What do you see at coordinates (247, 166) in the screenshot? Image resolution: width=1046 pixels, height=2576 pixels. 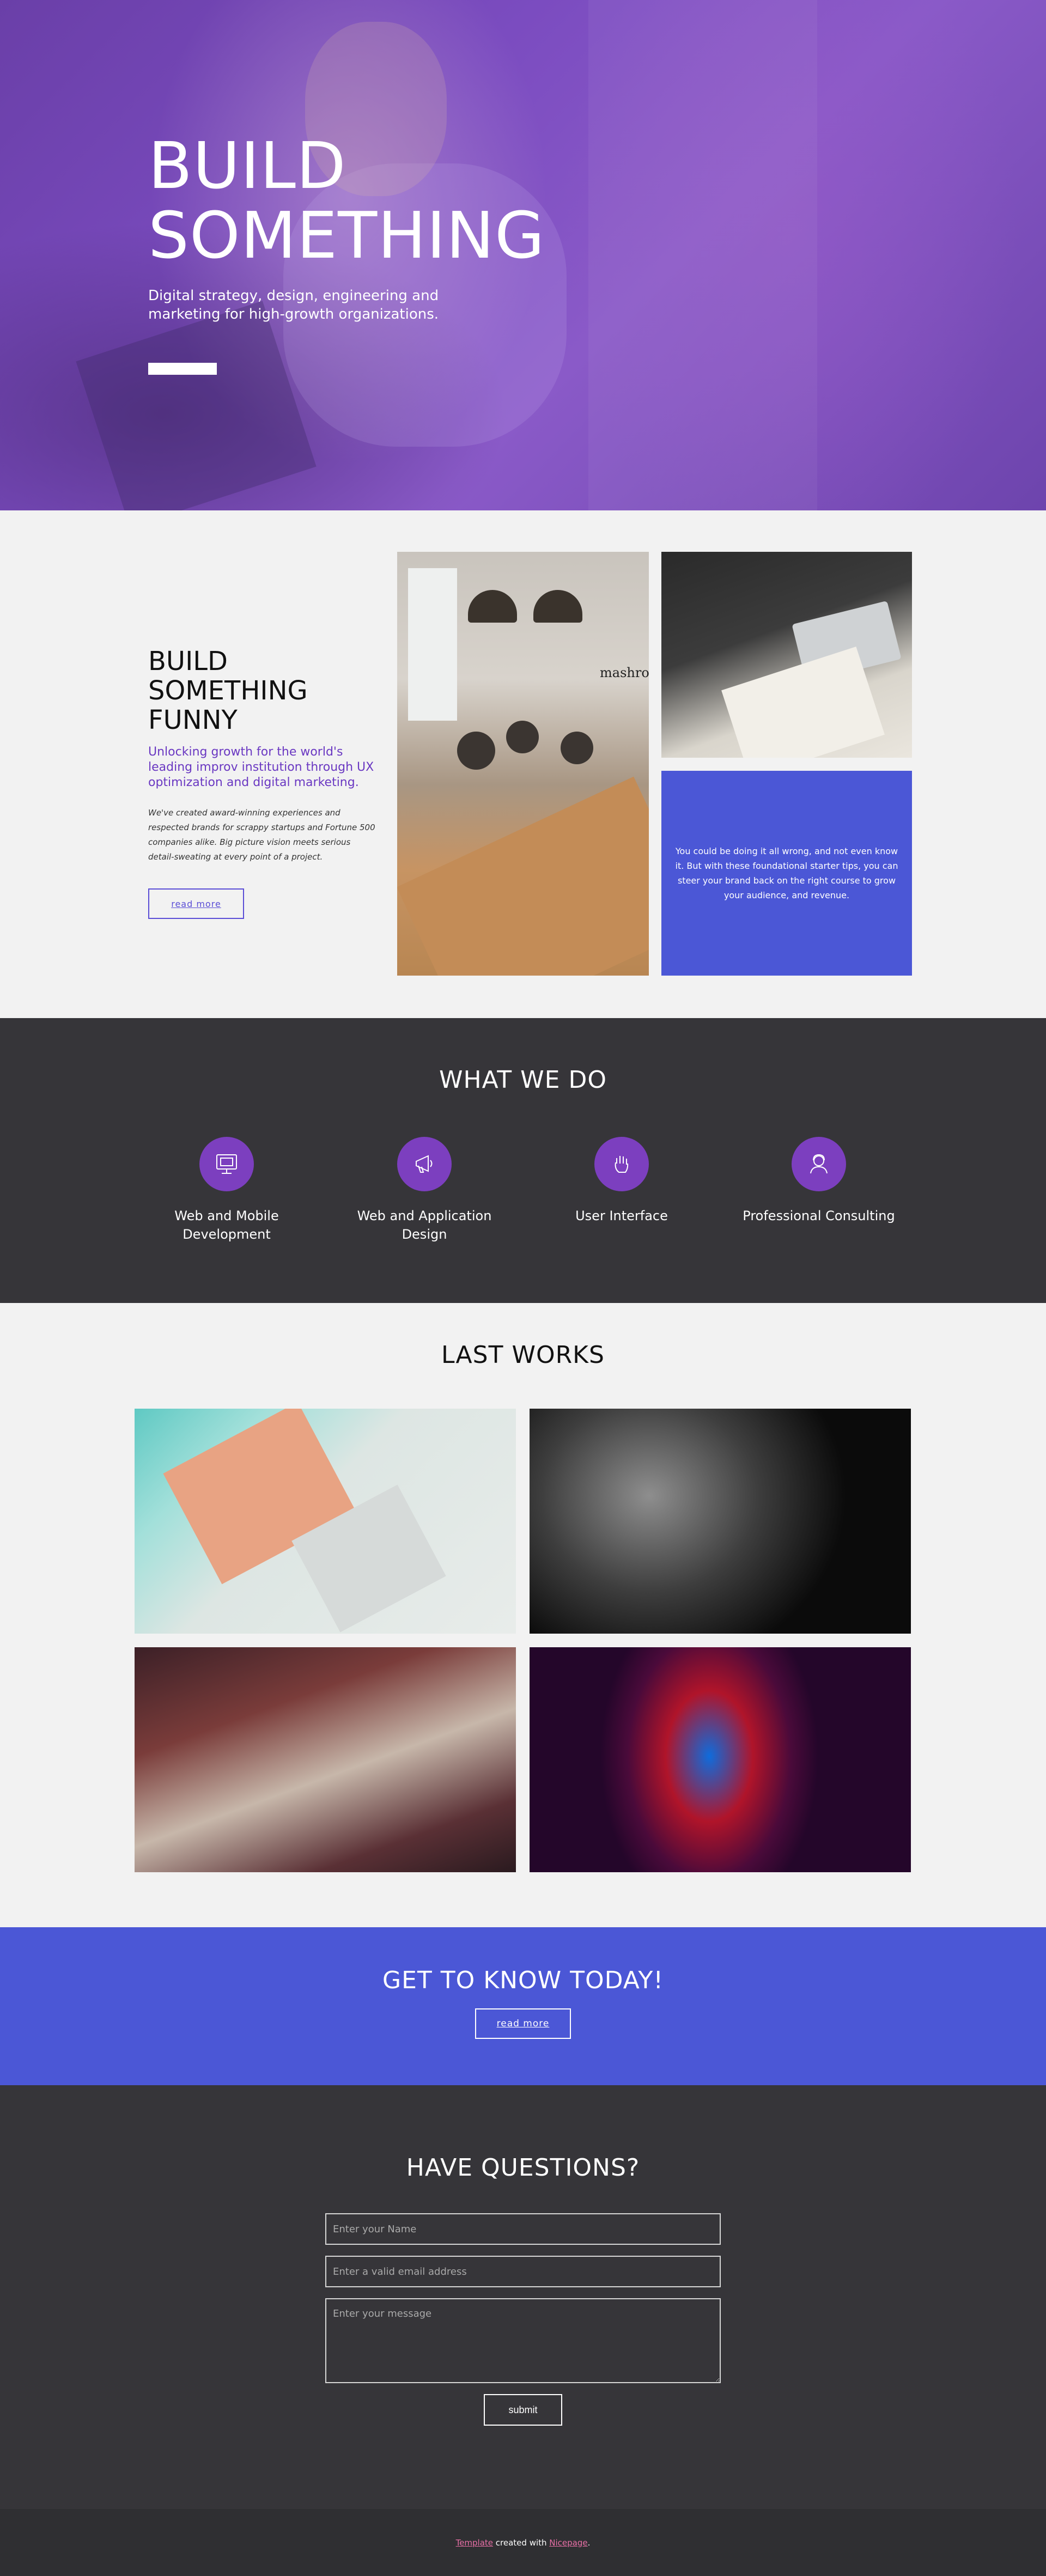 I see `hero-title-line1: BUILD` at bounding box center [247, 166].